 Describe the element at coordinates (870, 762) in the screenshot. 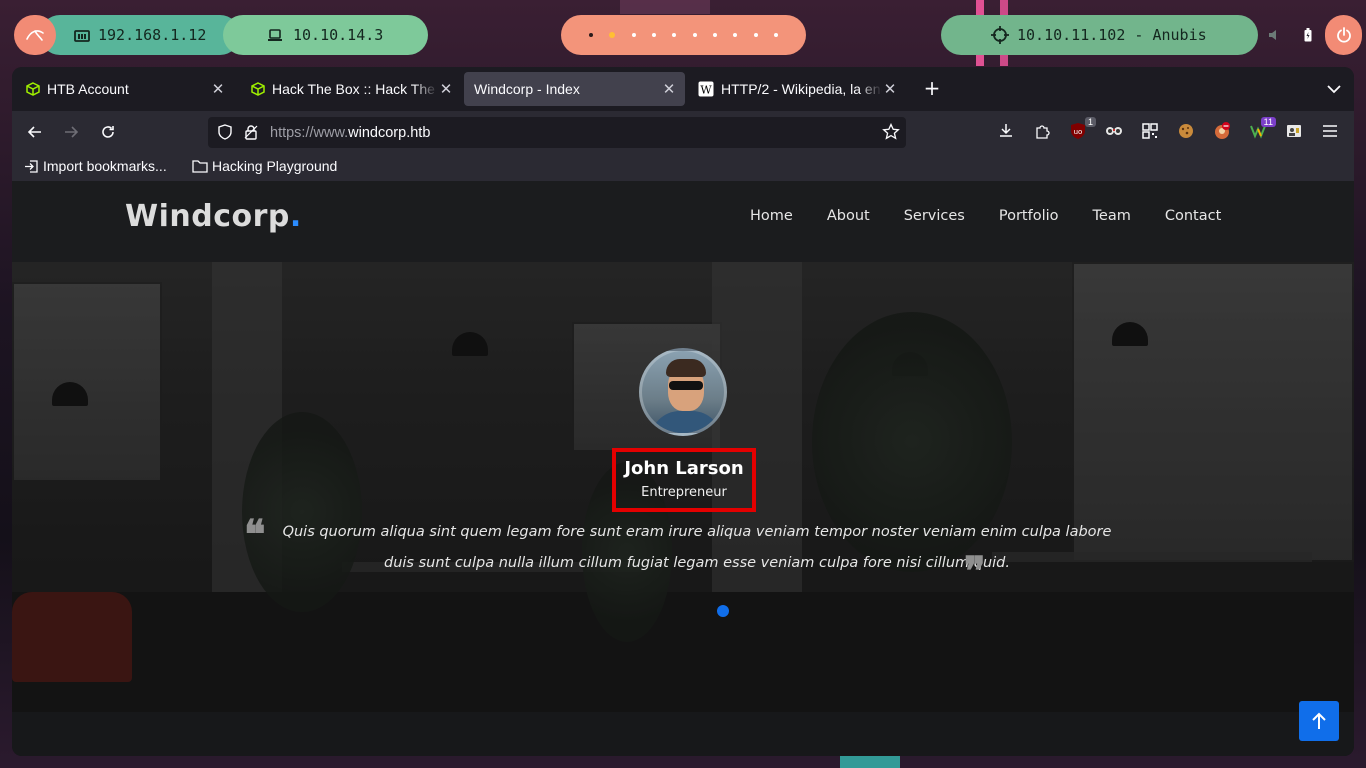

I see `wallpaper-neon-strip` at that location.